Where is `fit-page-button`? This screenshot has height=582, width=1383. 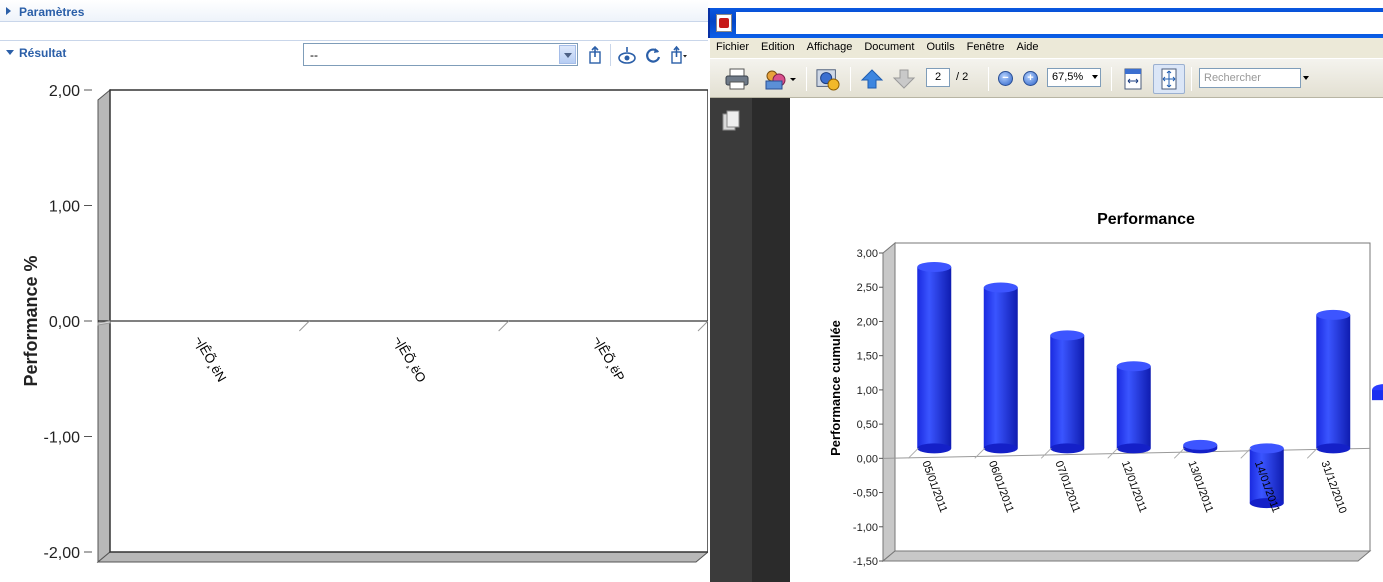
fit-page-button is located at coordinates (1169, 79).